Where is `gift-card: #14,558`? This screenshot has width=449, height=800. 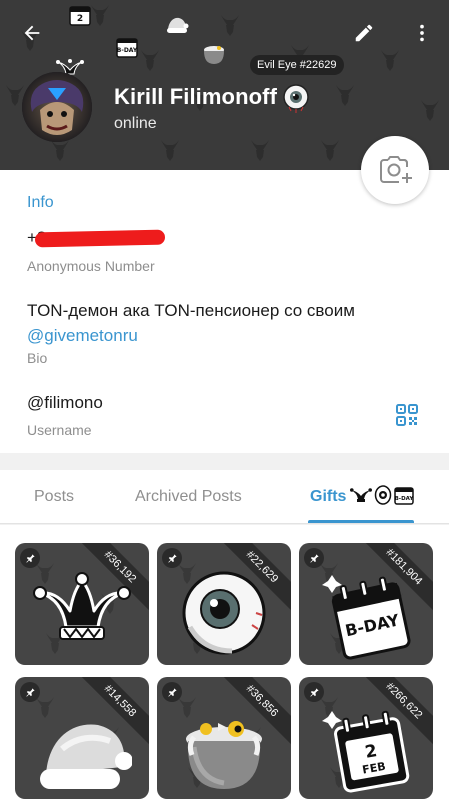 gift-card: #14,558 is located at coordinates (82, 738).